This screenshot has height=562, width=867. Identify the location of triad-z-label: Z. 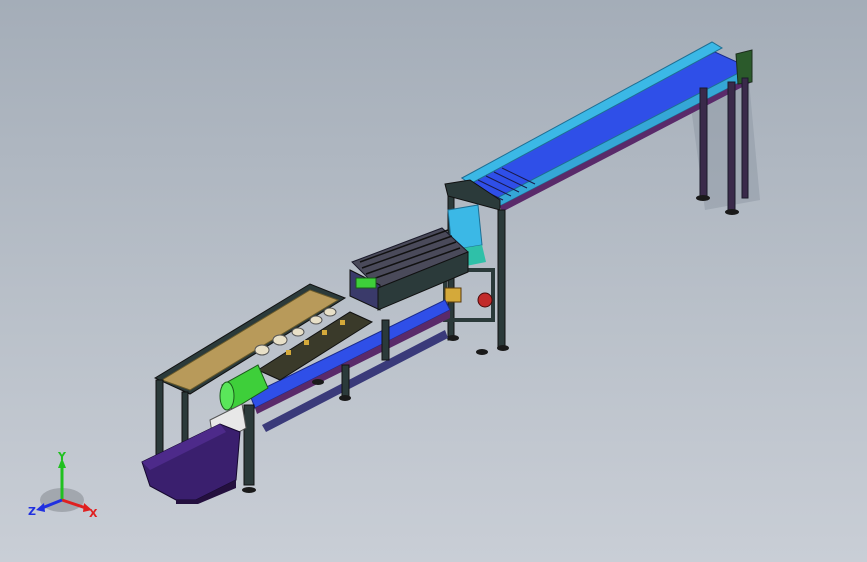
(32, 511).